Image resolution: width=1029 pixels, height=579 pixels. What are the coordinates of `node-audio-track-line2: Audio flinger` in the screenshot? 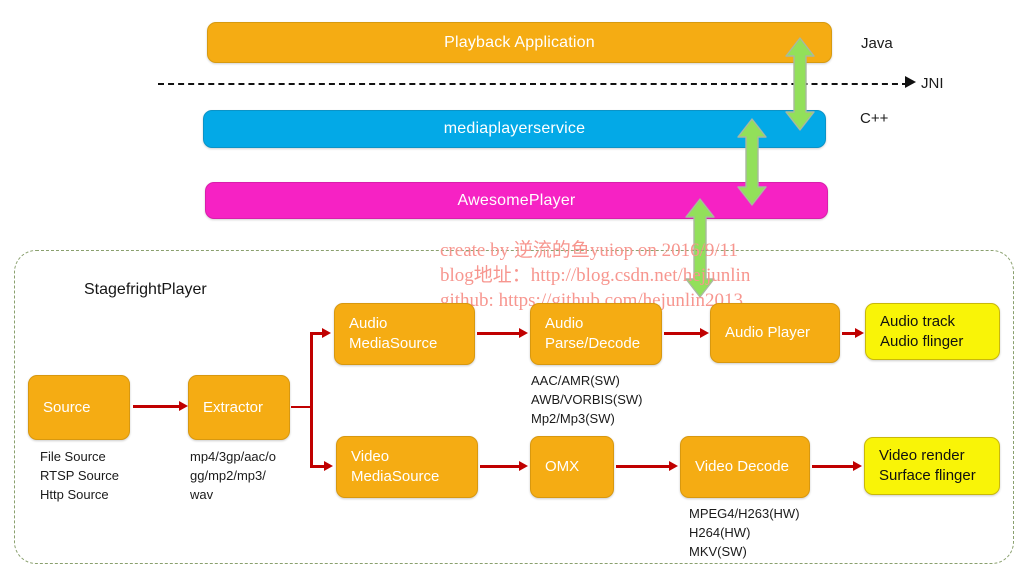 It's located at (922, 341).